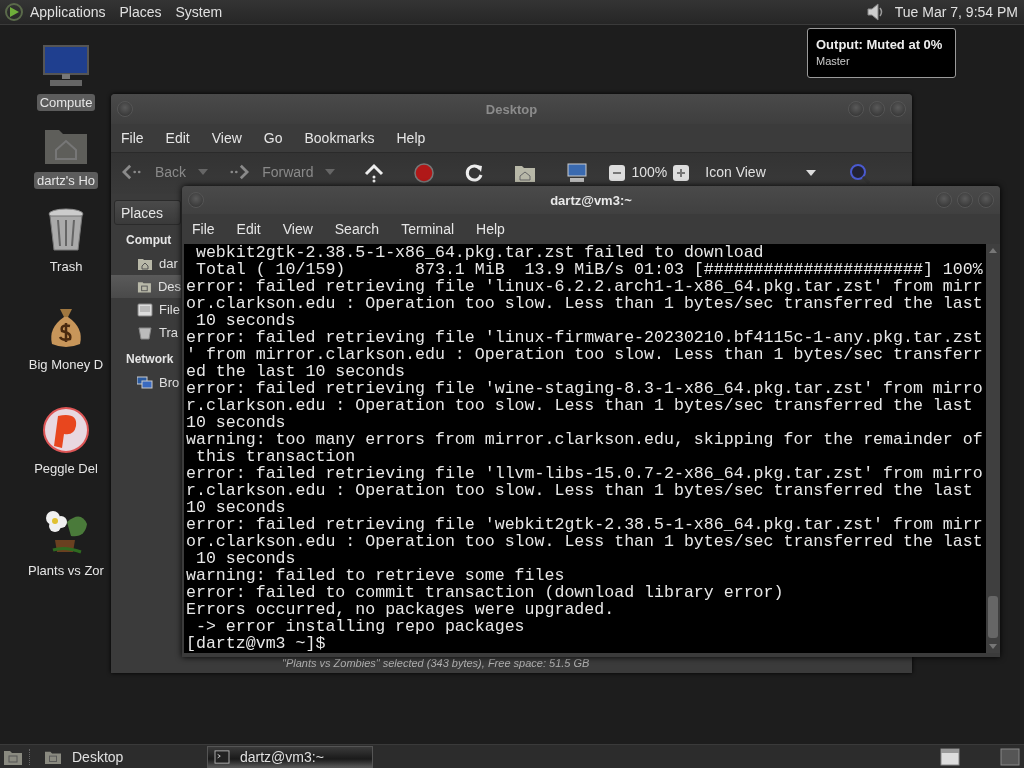 The height and width of the screenshot is (768, 1024). Describe the element at coordinates (290, 756) in the screenshot. I see `taskbar-button: dartz@vm3:~` at that location.